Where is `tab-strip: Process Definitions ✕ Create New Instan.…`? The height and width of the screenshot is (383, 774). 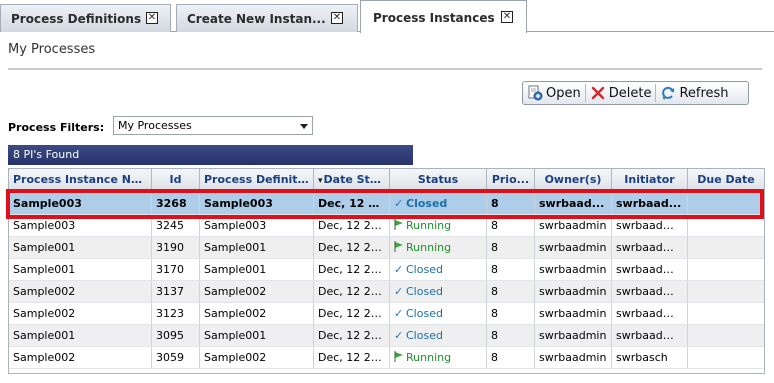 tab-strip: Process Definitions ✕ Create New Instan.… is located at coordinates (387, 16).